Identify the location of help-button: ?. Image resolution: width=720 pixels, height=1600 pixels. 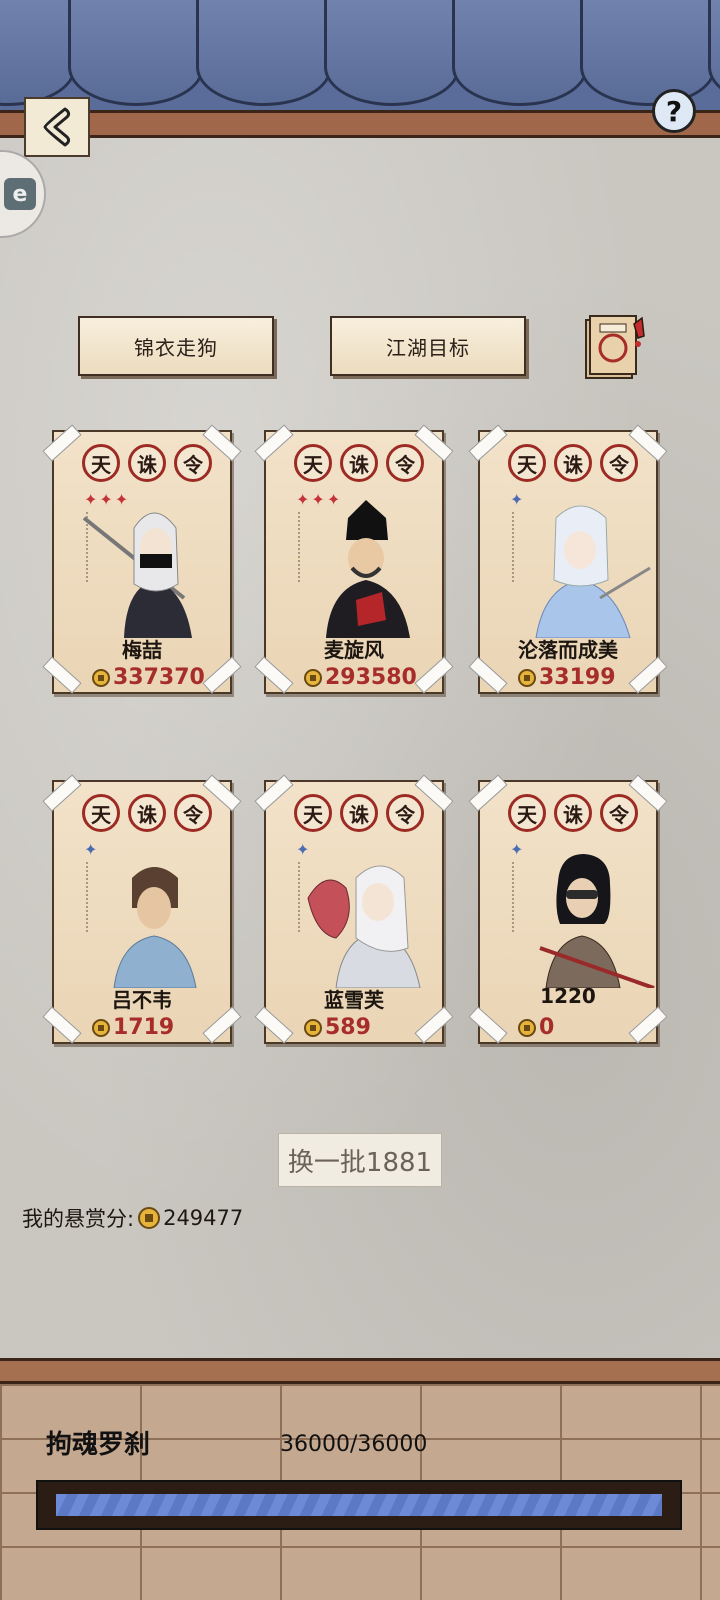
(674, 111).